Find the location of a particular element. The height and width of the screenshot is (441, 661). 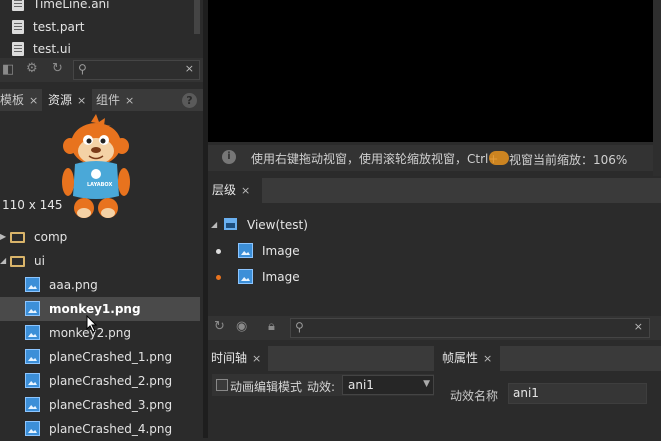

node-name: View(test) is located at coordinates (277, 225).